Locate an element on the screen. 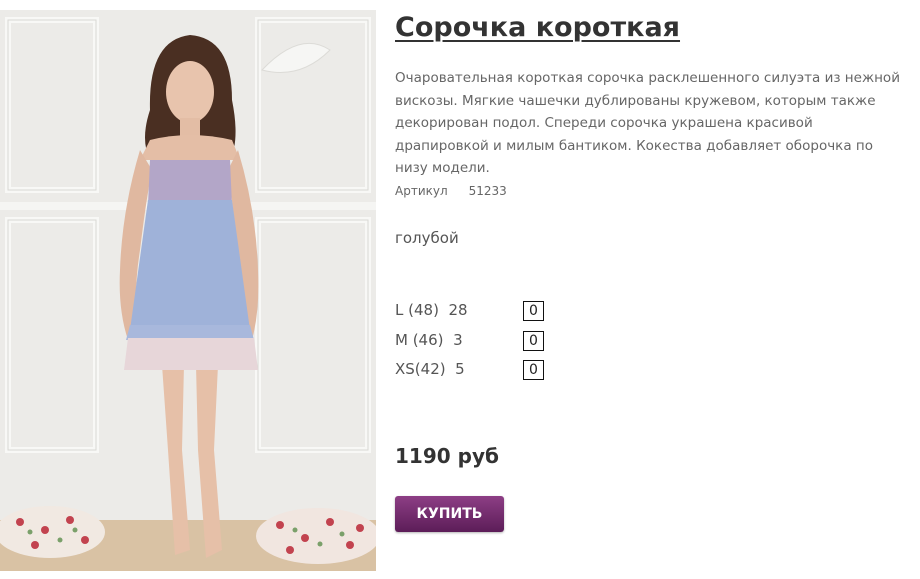 This screenshot has width=920, height=579. quantity-input-xs is located at coordinates (533, 370).